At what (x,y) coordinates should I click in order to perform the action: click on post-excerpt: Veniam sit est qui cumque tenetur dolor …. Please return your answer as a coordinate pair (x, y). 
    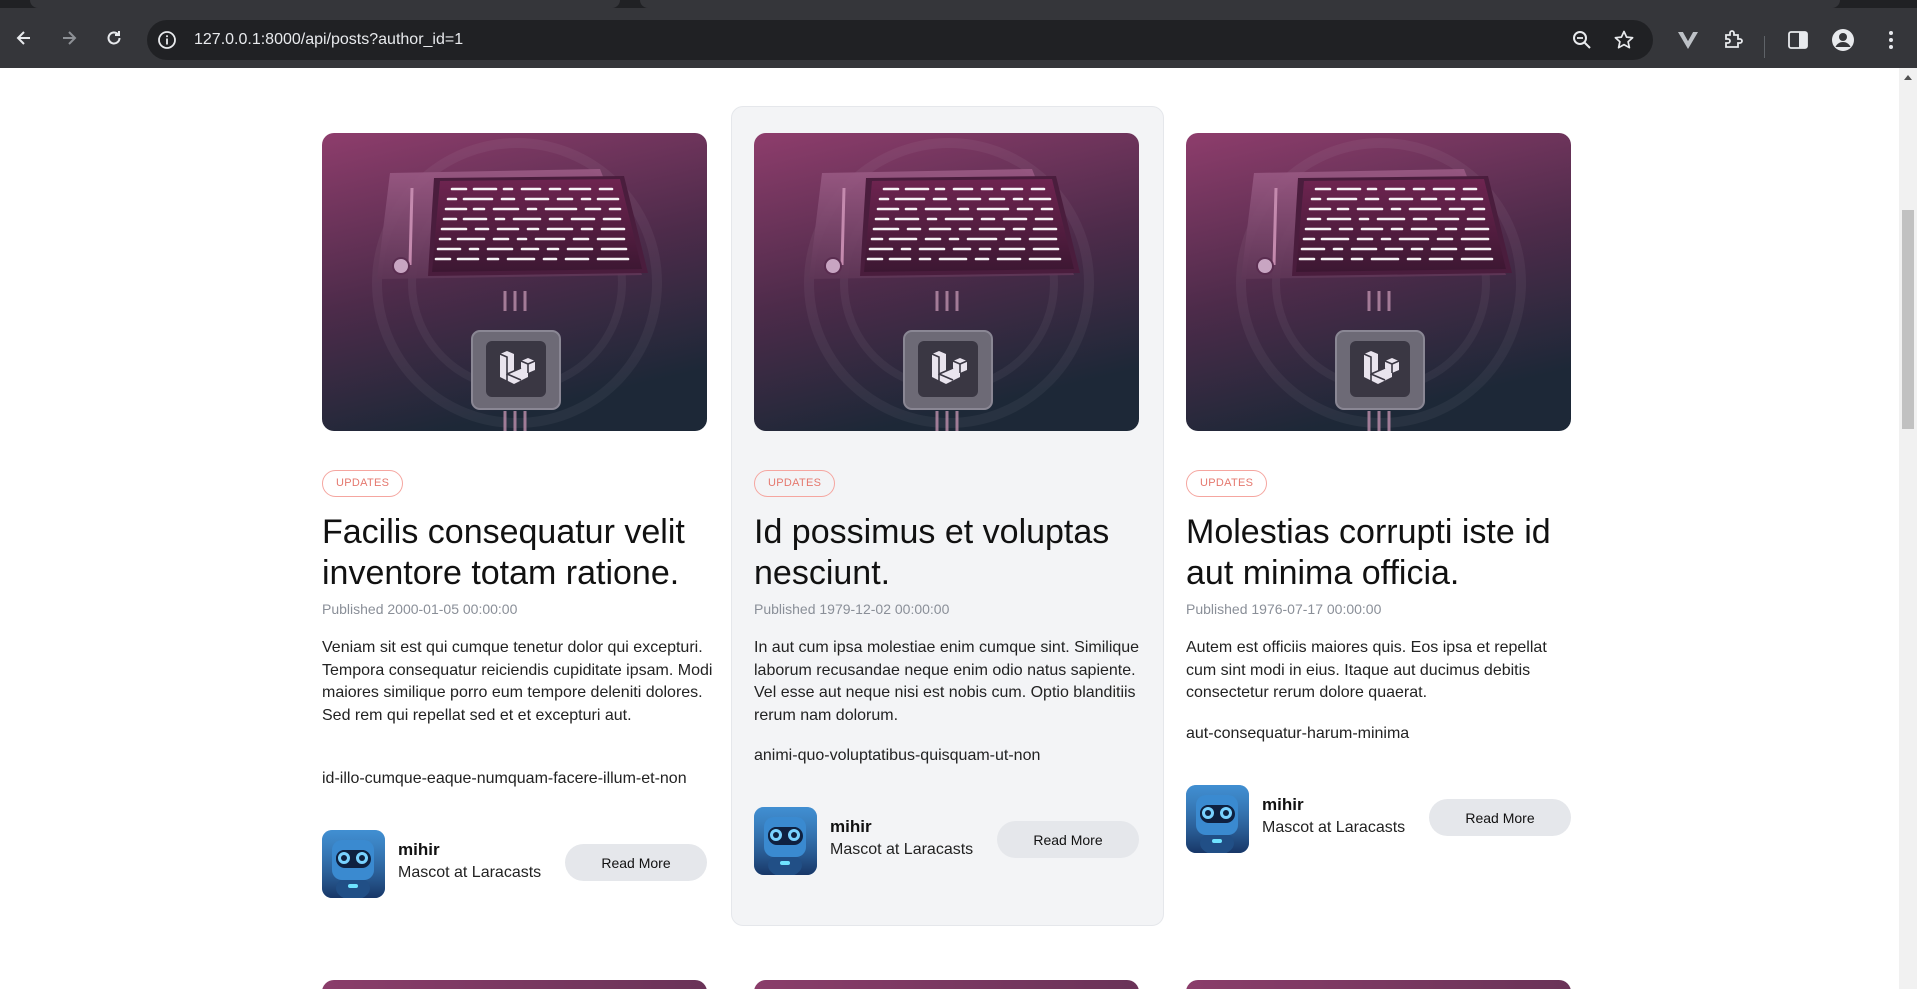
    Looking at the image, I should click on (517, 681).